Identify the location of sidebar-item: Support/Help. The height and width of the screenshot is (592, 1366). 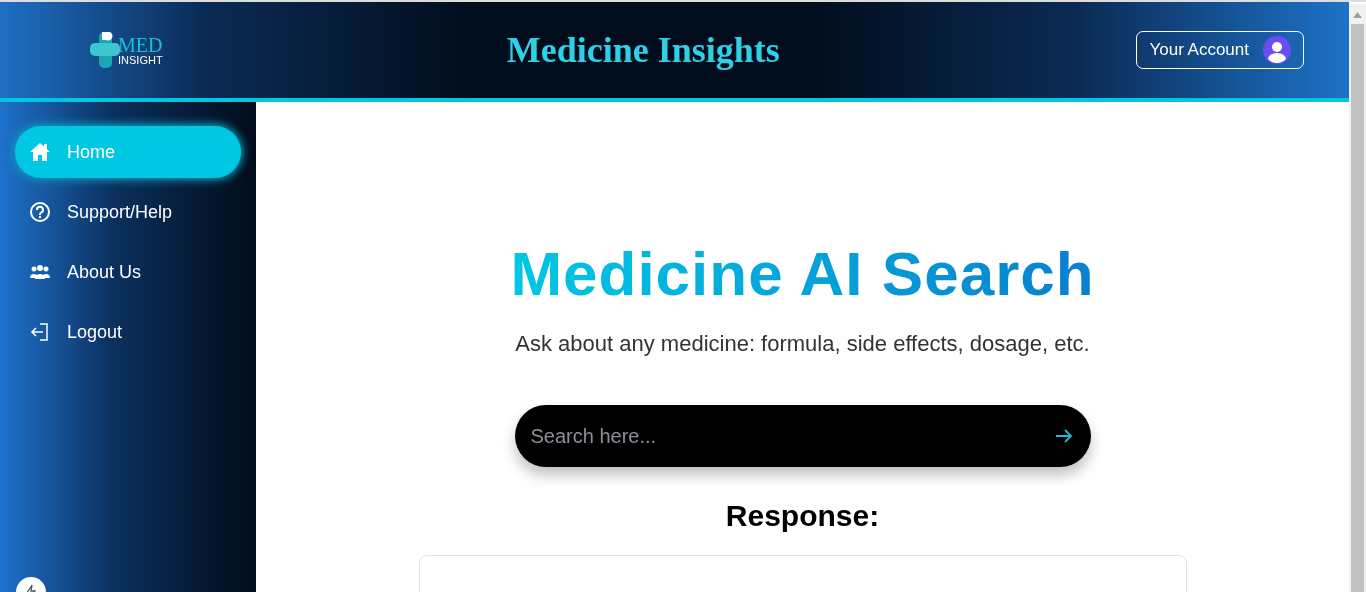
(128, 212).